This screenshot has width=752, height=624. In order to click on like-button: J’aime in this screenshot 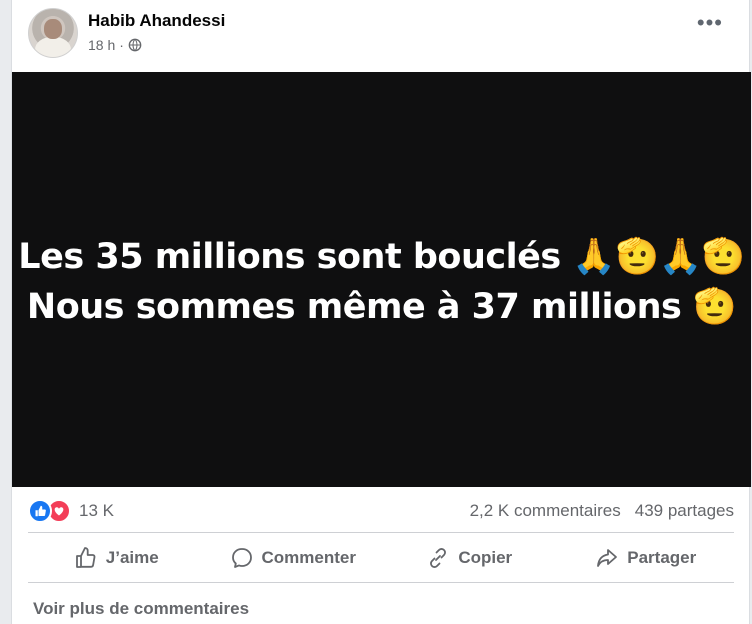, I will do `click(116, 558)`.